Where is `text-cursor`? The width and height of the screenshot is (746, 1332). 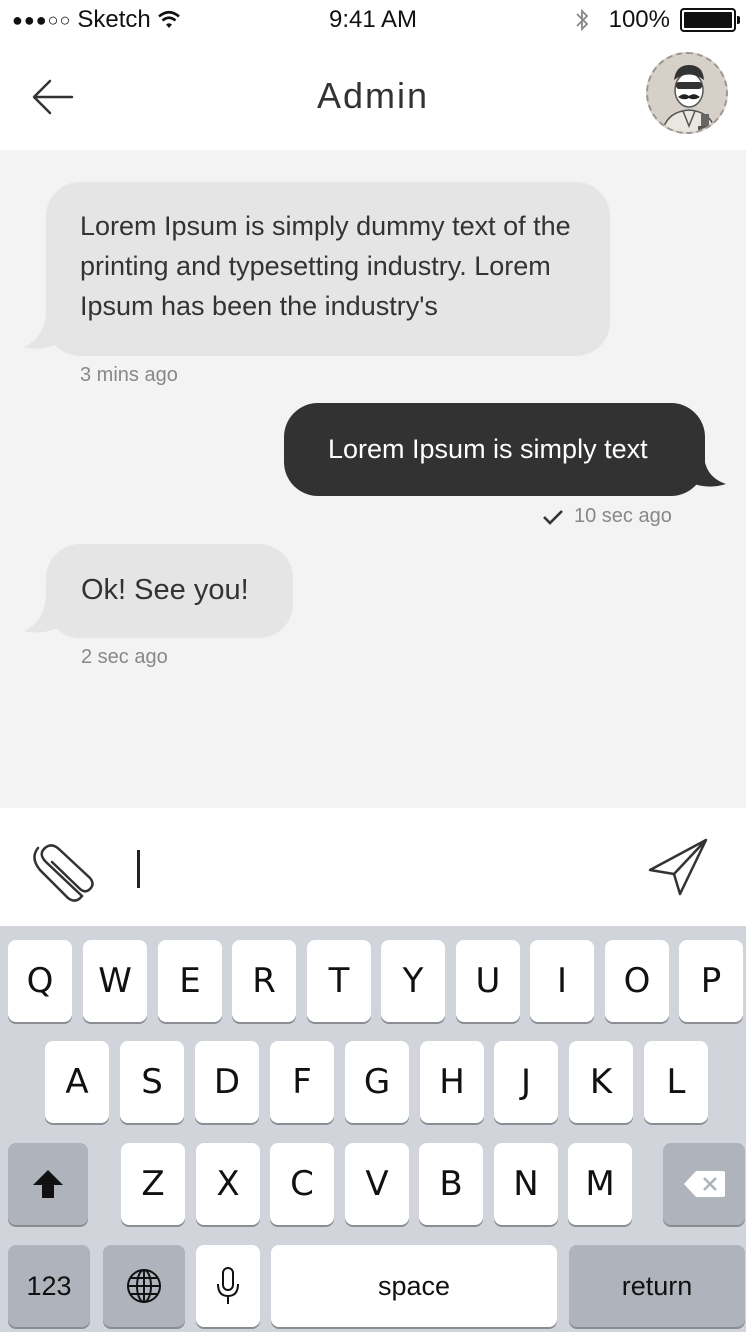
text-cursor is located at coordinates (138, 869).